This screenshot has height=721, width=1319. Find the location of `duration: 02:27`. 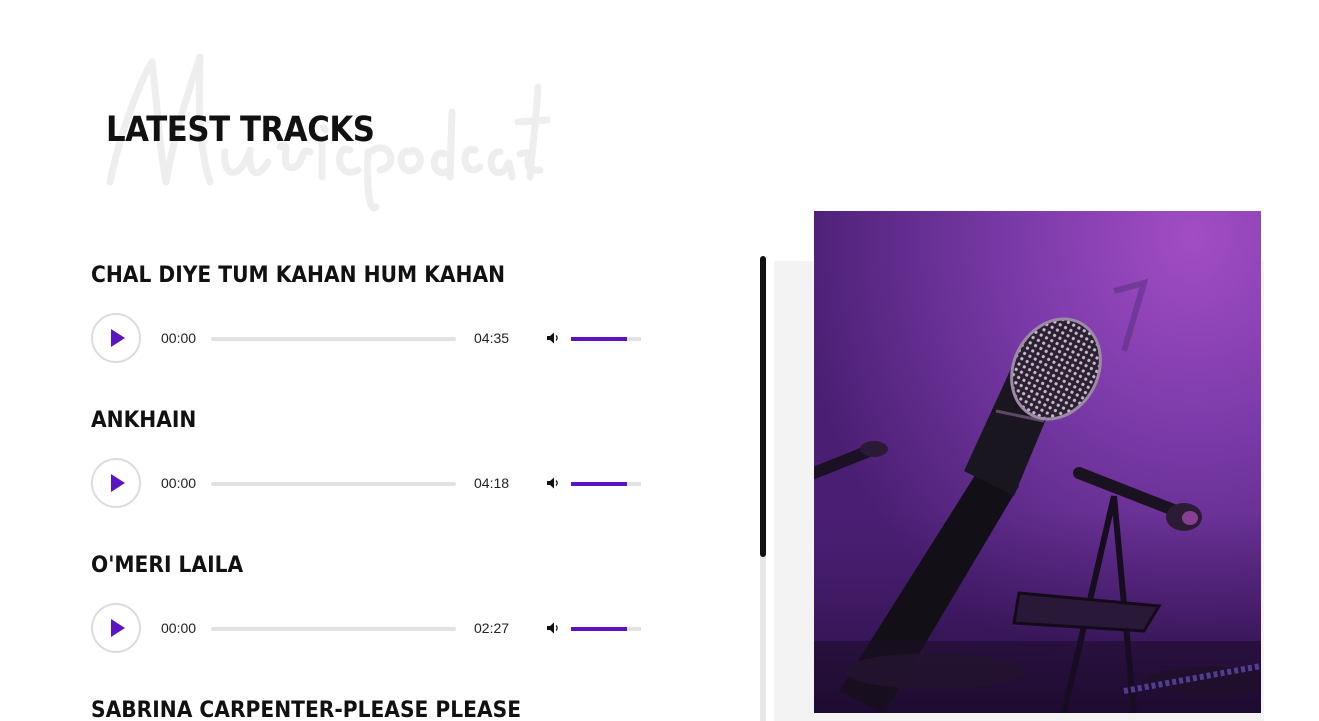

duration: 02:27 is located at coordinates (492, 628).